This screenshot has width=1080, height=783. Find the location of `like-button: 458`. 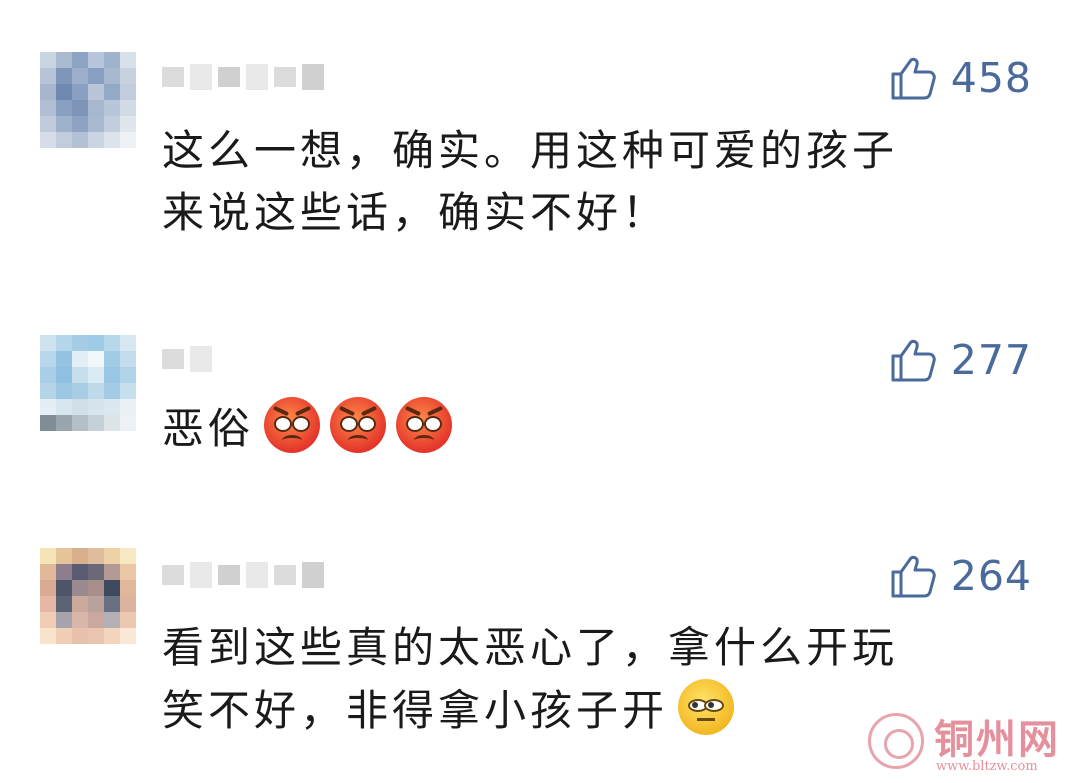

like-button: 458 is located at coordinates (960, 78).